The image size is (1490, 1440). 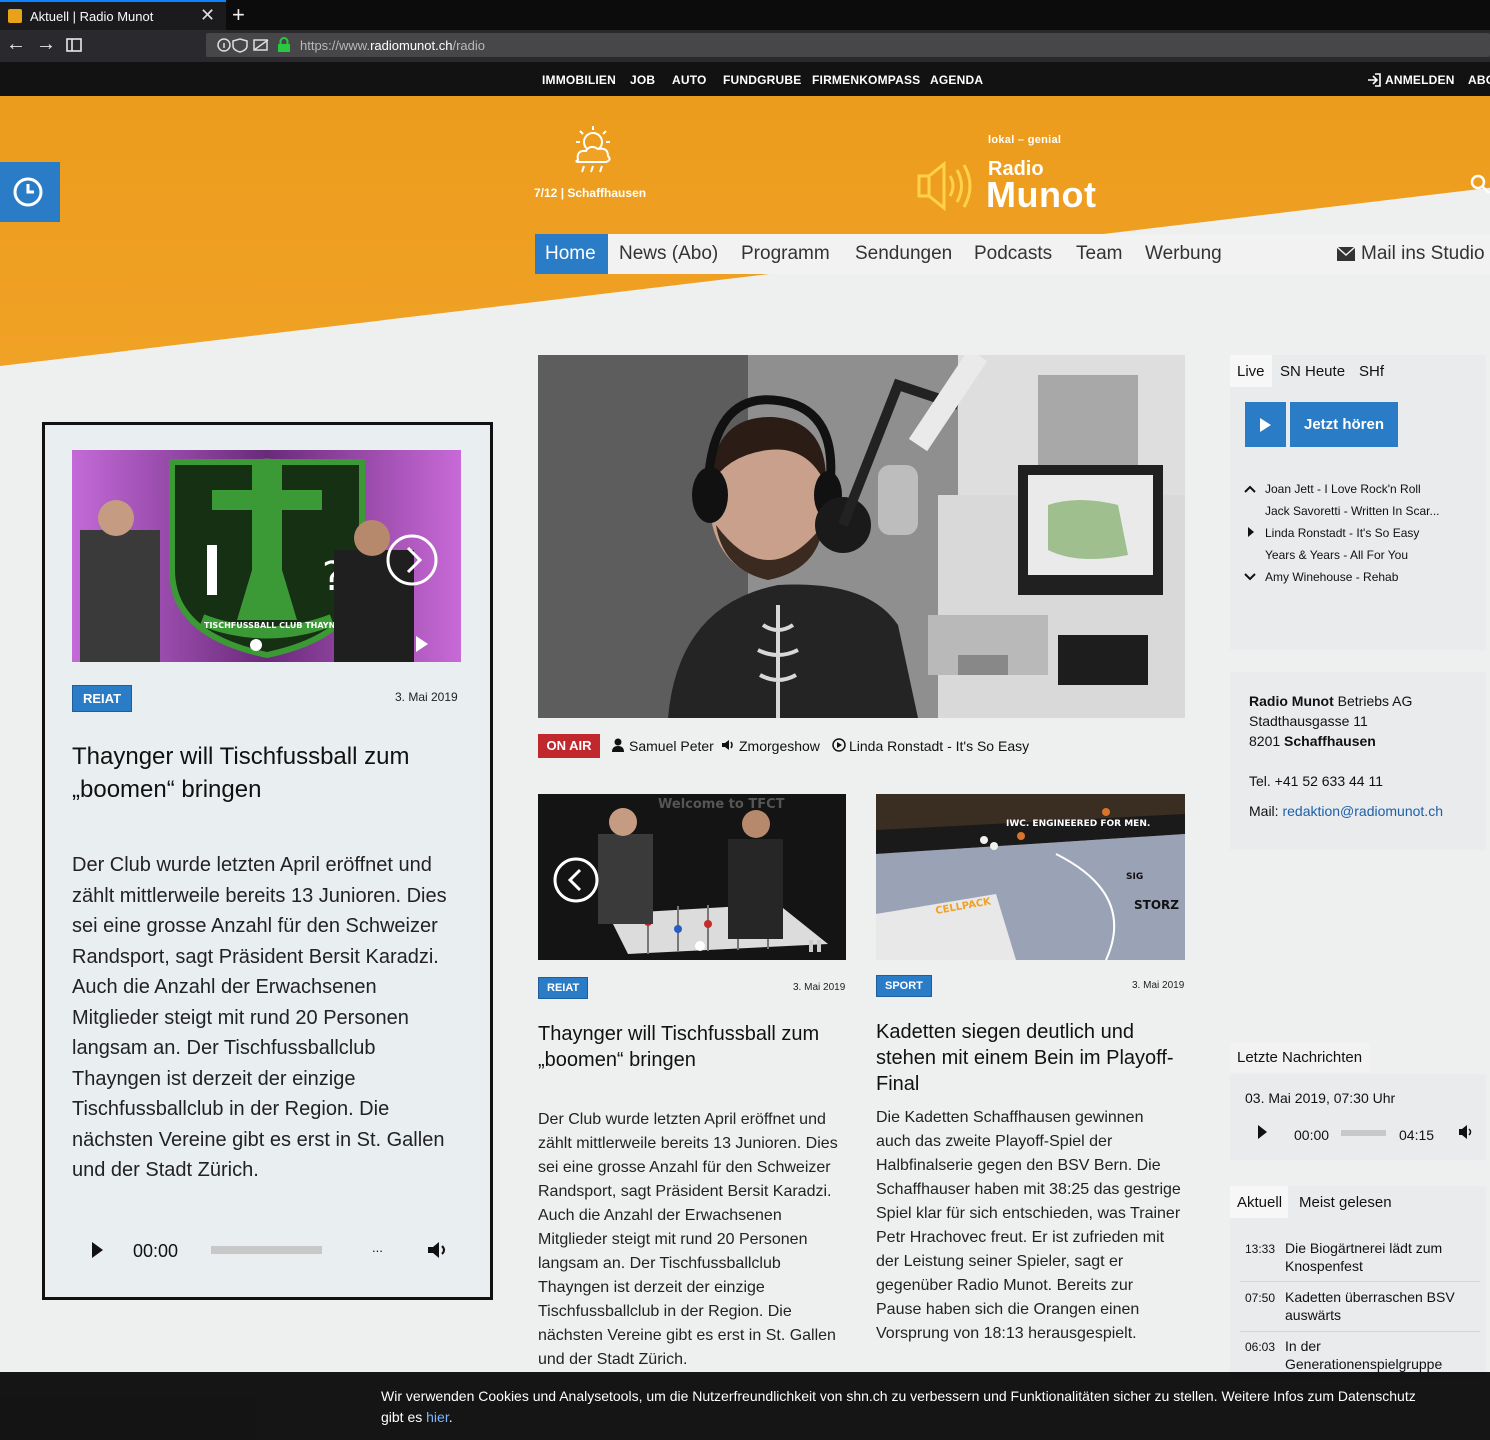 I want to click on login-link: ANMELDEN, so click(x=1420, y=80).